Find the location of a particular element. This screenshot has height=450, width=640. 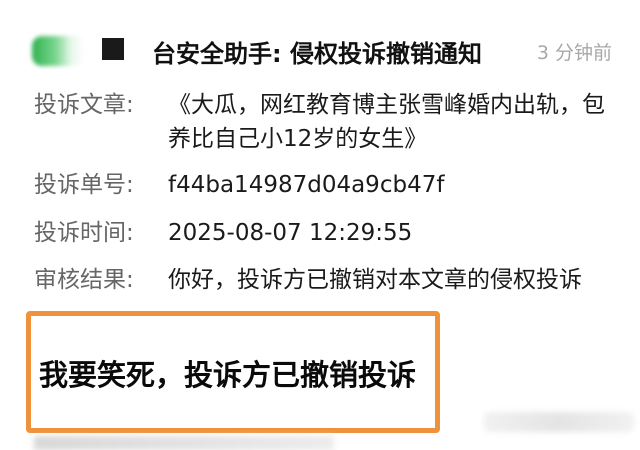

timestamp: 3 分钟前 is located at coordinates (574, 53).